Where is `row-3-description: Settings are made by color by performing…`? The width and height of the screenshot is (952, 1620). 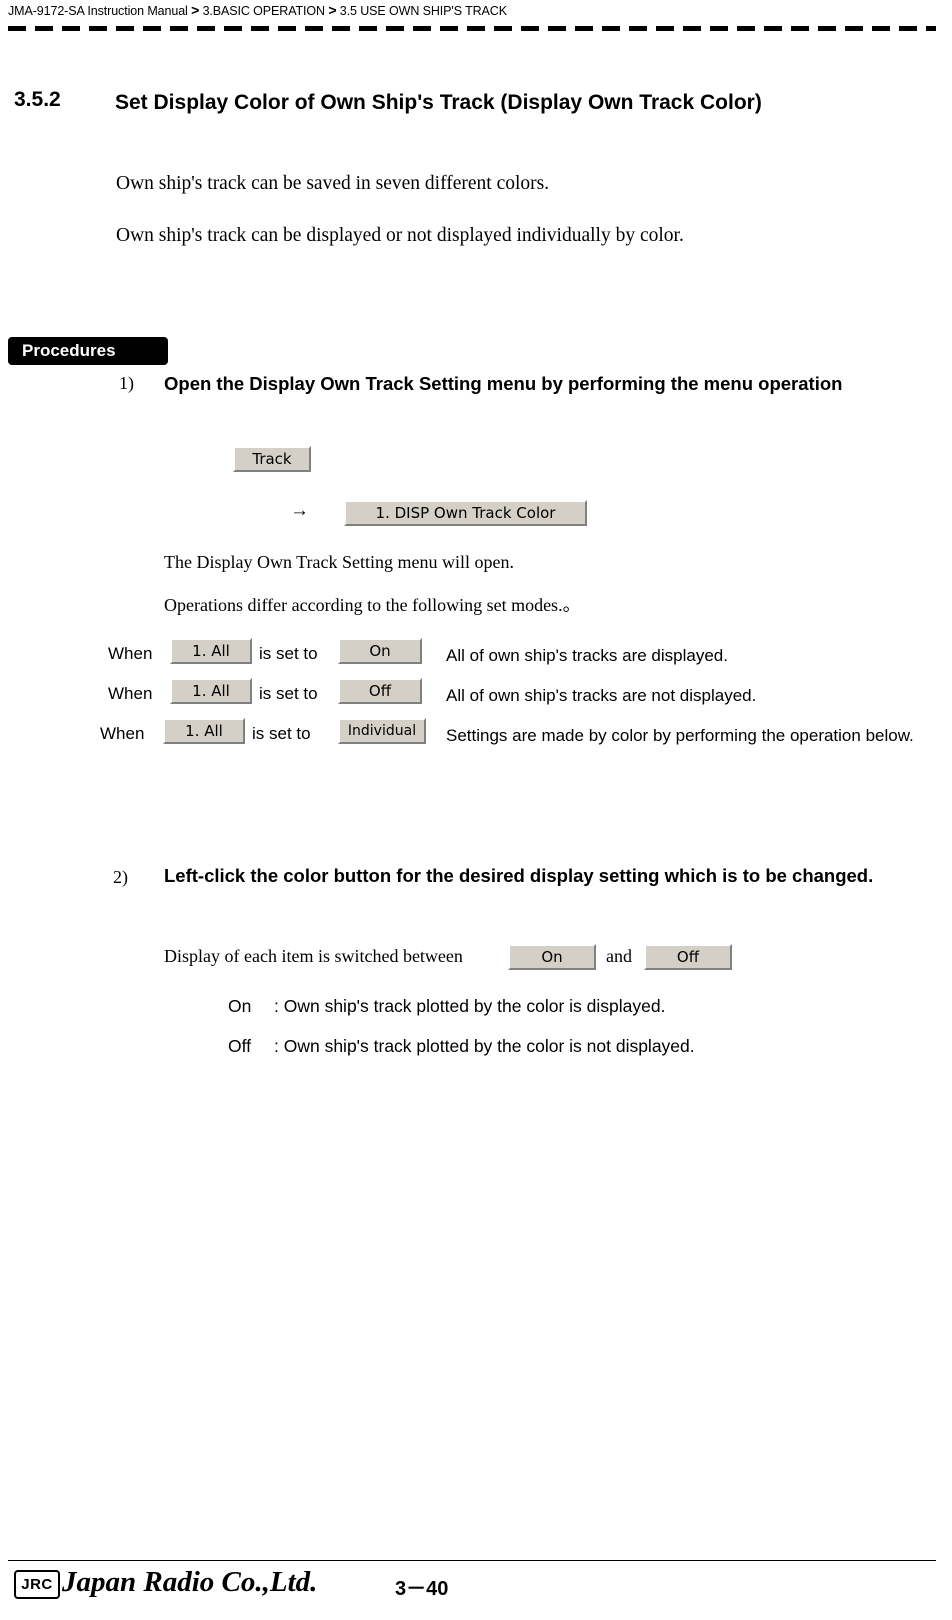
row-3-description: Settings are made by color by performing… is located at coordinates (680, 735).